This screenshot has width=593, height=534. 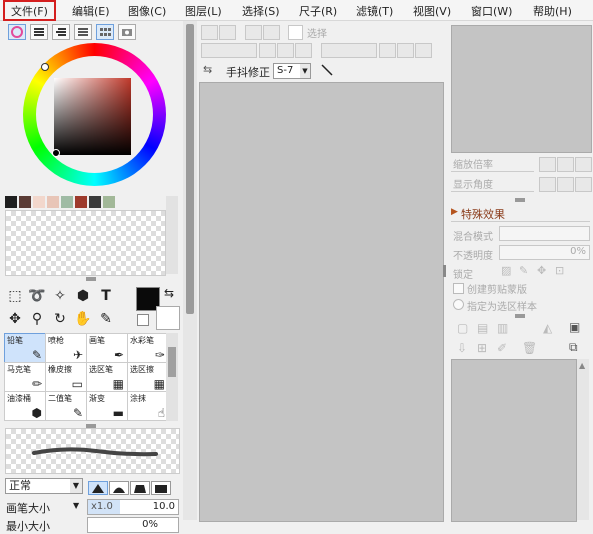 What do you see at coordinates (552, 10) in the screenshot?
I see `menu-help: 帮助(H)` at bounding box center [552, 10].